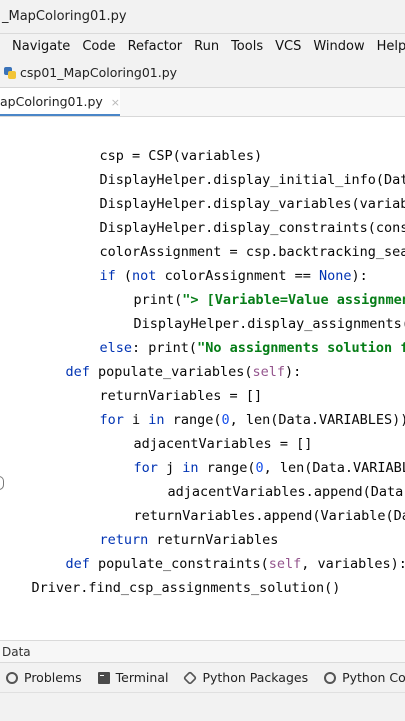 The image size is (405, 721). I want to click on code-line: DisplayHelper.display_variables(variabl, so click(252, 204).